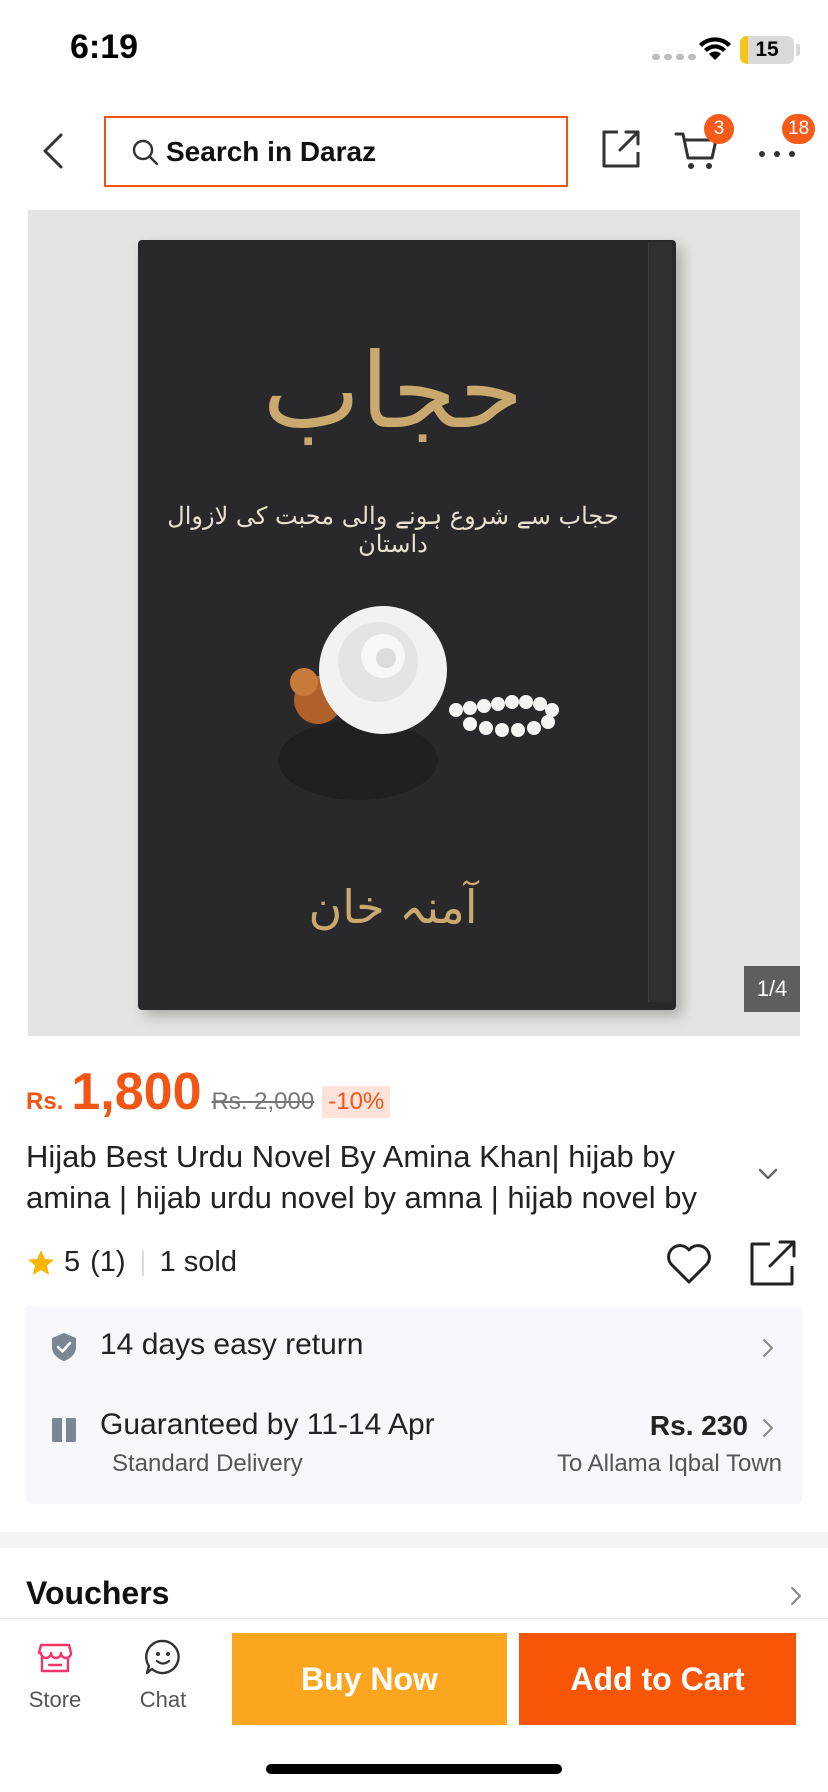 This screenshot has width=828, height=1792. I want to click on wifi-icon, so click(715, 48).